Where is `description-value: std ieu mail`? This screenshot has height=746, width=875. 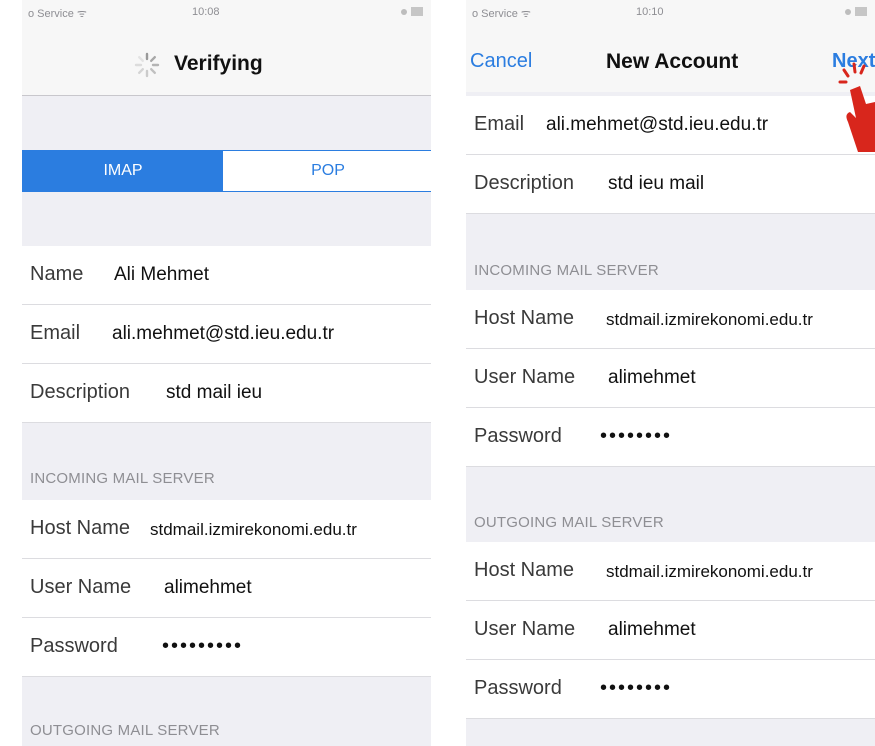
description-value: std ieu mail is located at coordinates (656, 183).